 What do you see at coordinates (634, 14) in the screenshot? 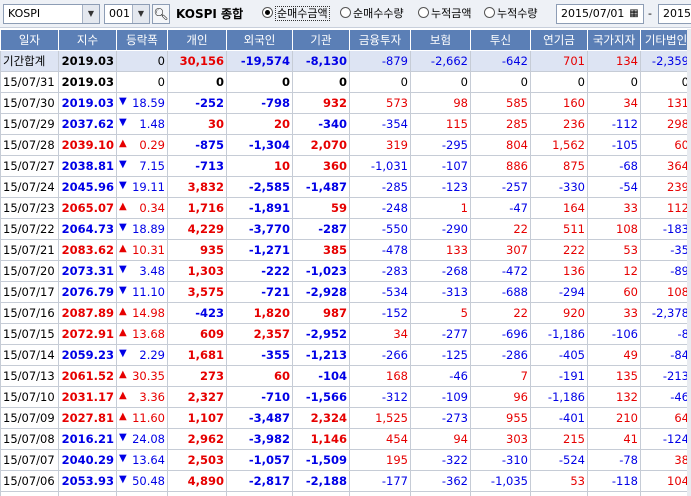
I see `calendar-icon: ▦` at bounding box center [634, 14].